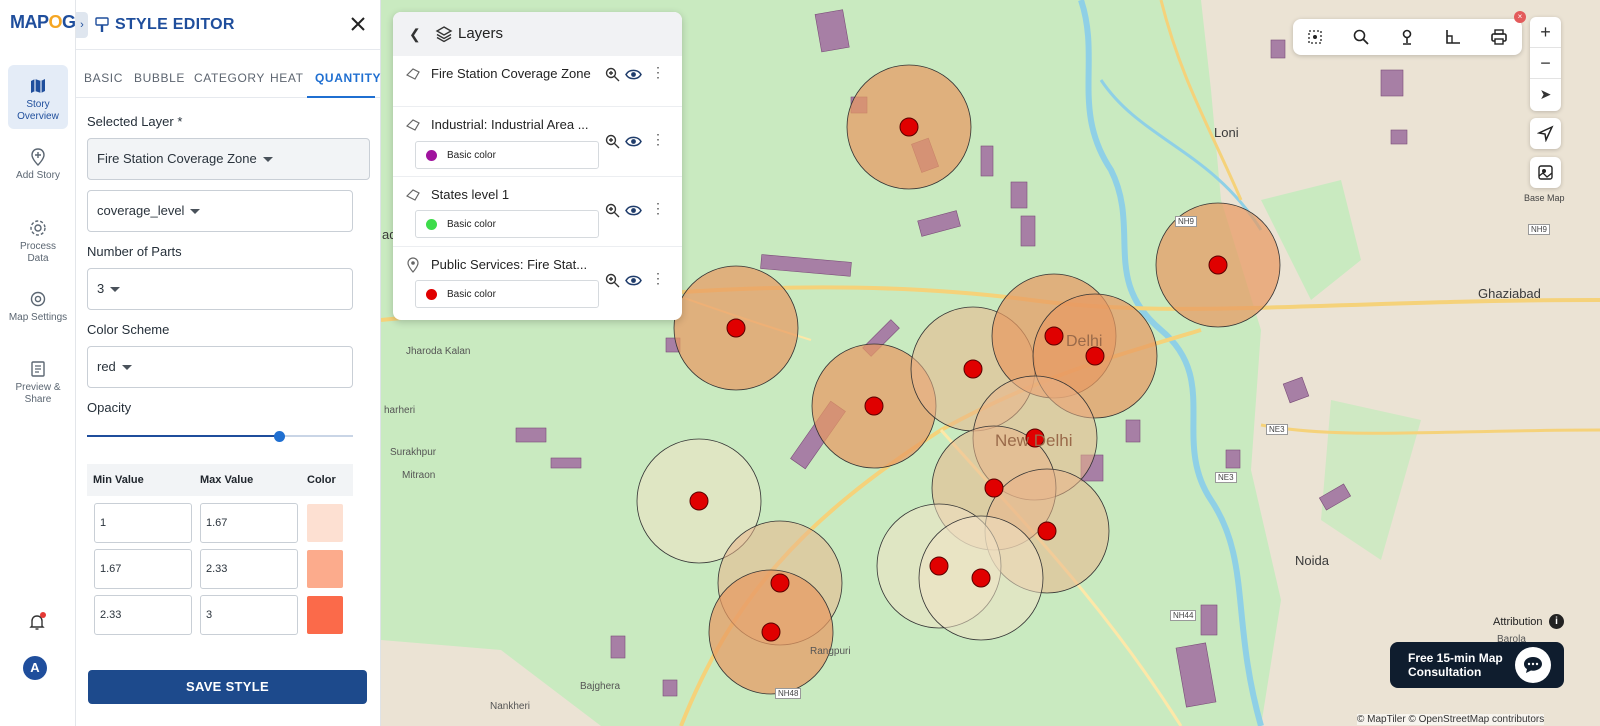 This screenshot has height=726, width=1600. Describe the element at coordinates (1407, 37) in the screenshot. I see `location-pin-icon` at that location.